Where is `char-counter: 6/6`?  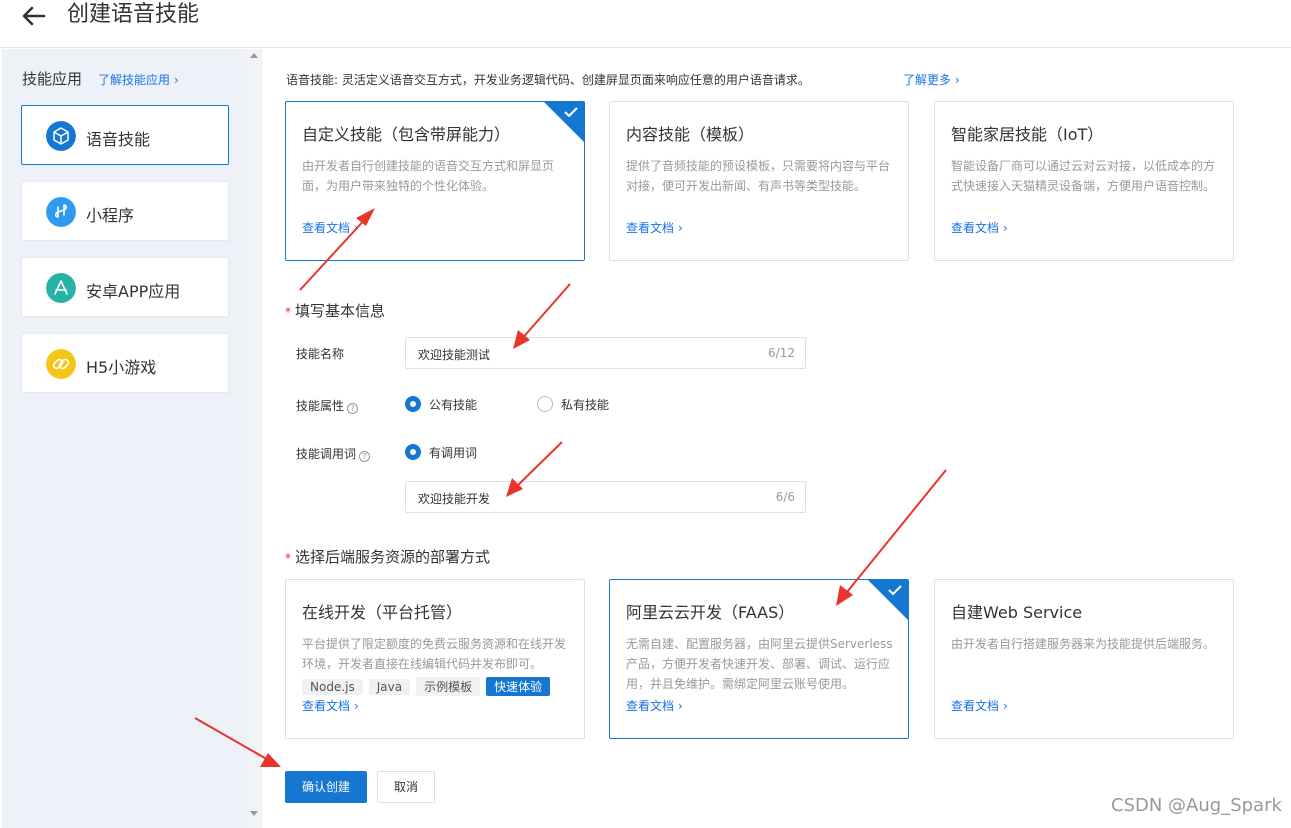 char-counter: 6/6 is located at coordinates (785, 497).